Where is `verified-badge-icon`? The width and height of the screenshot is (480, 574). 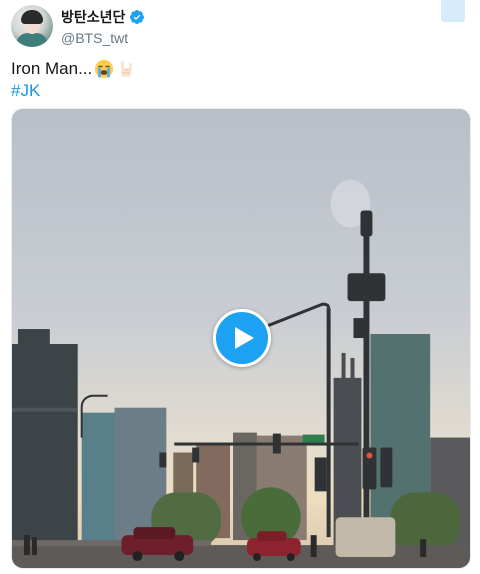
verified-badge-icon is located at coordinates (137, 17).